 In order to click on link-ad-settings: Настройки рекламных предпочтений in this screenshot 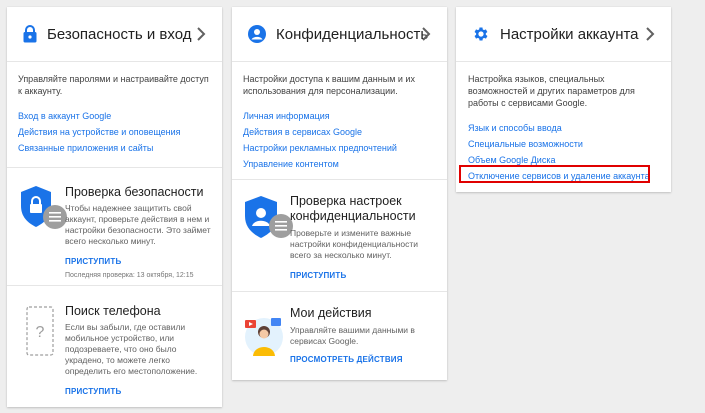, I will do `click(340, 148)`.